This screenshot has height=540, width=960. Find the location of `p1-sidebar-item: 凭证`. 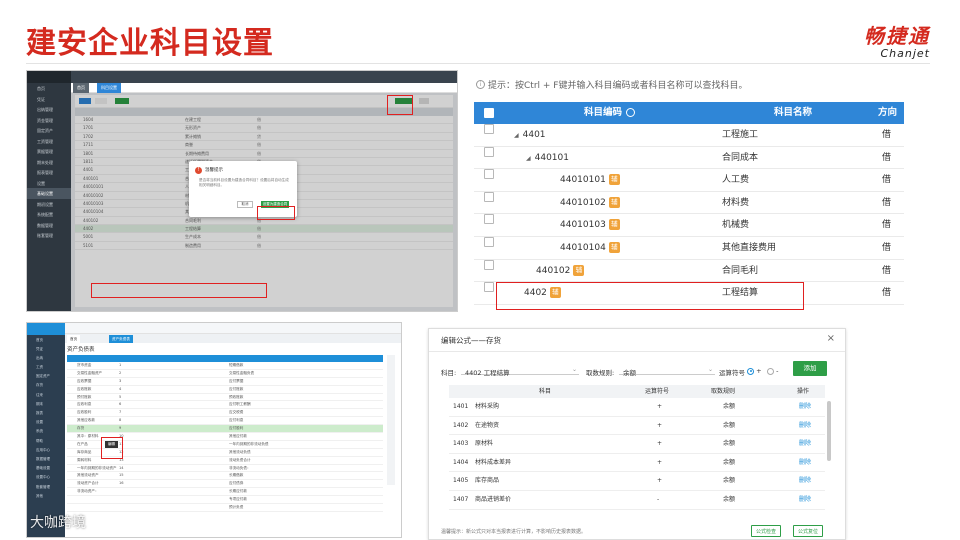

p1-sidebar-item: 凭证 is located at coordinates (49, 99).